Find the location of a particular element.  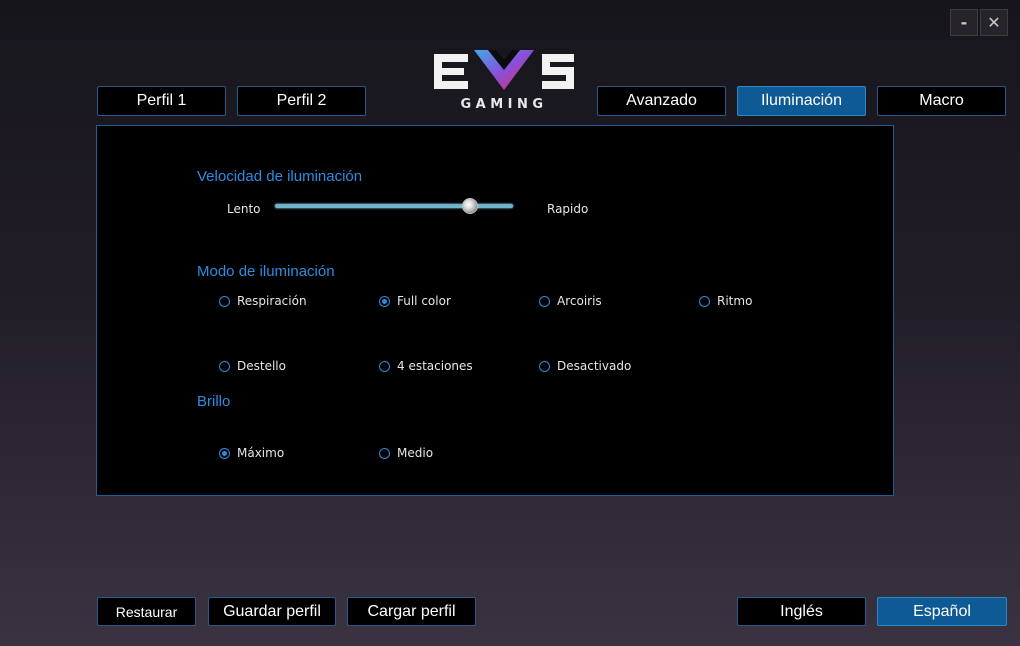

mode-section-title: Modo de iluminación is located at coordinates (266, 271).